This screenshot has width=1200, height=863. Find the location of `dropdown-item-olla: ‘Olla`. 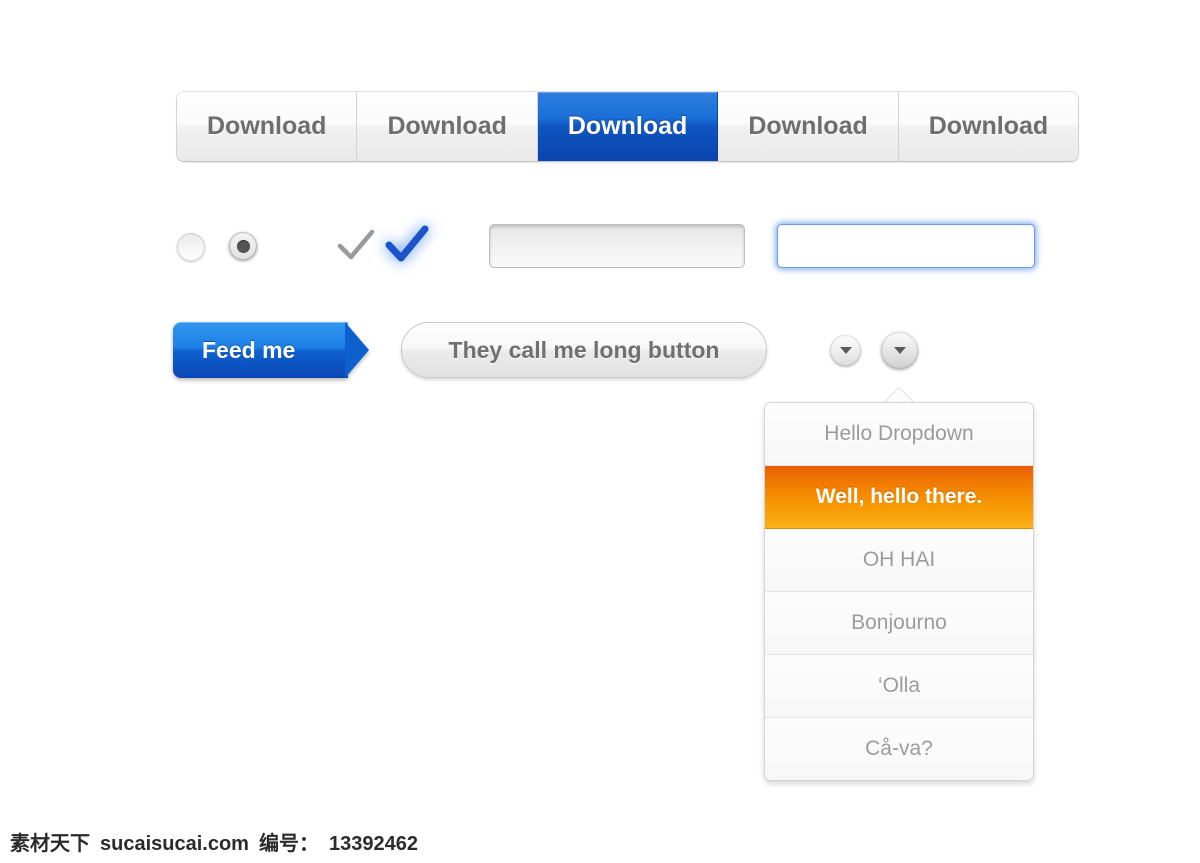

dropdown-item-olla: ‘Olla is located at coordinates (899, 686).